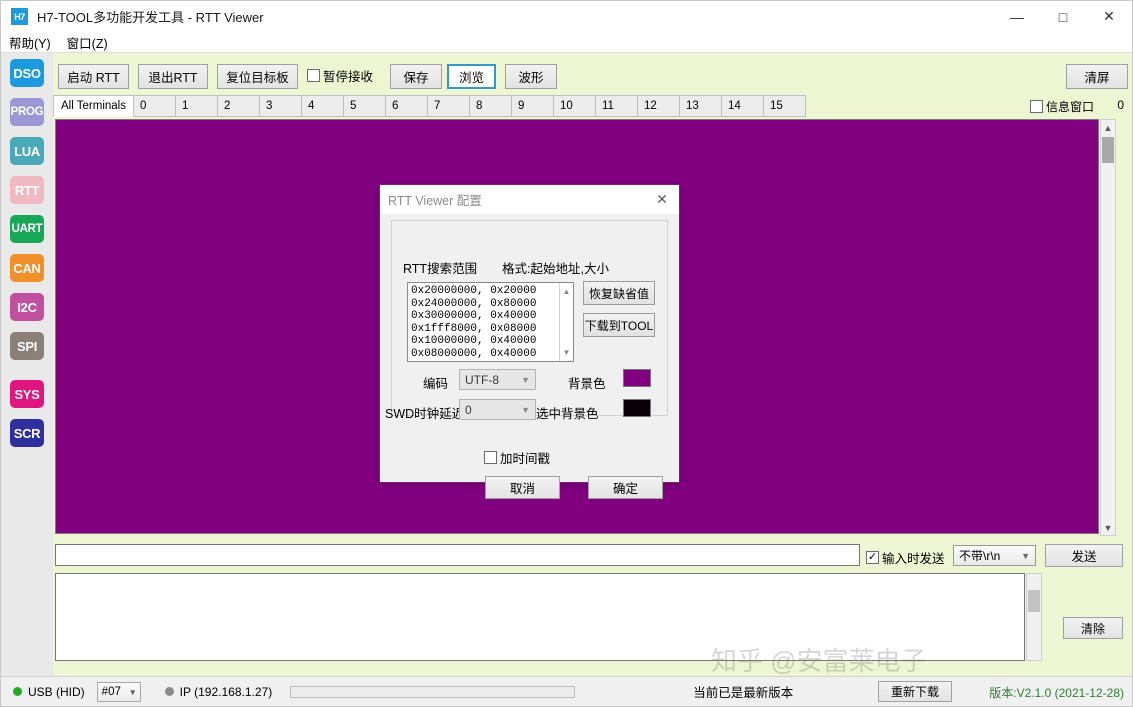 Image resolution: width=1133 pixels, height=707 pixels. Describe the element at coordinates (1036, 106) in the screenshot. I see `info-window-checkbox-box` at that location.